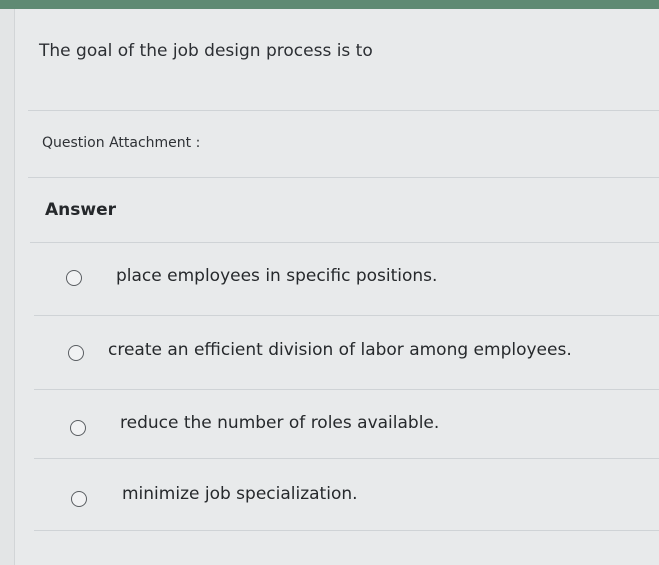 This screenshot has width=659, height=565. Describe the element at coordinates (329, 4) in the screenshot. I see `top-accent-bar` at that location.